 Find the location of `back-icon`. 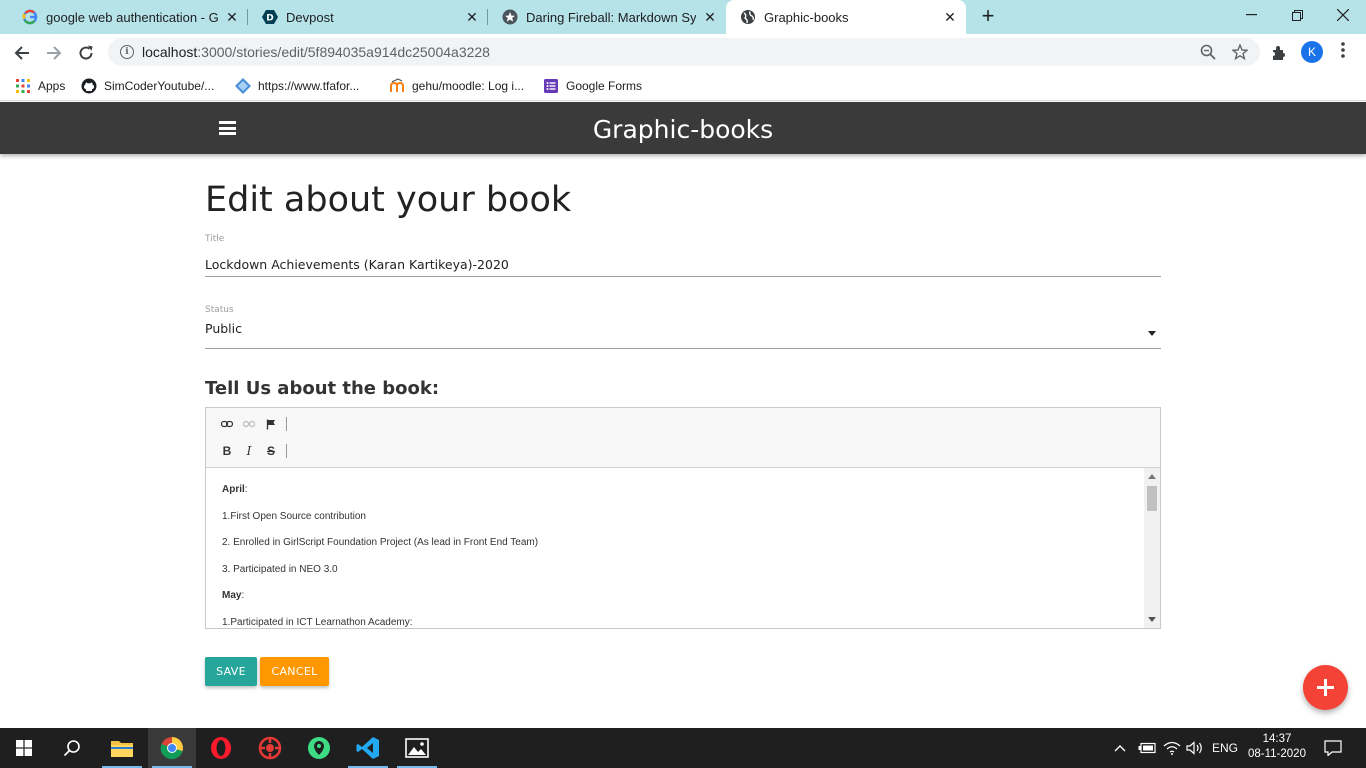

back-icon is located at coordinates (22, 53).